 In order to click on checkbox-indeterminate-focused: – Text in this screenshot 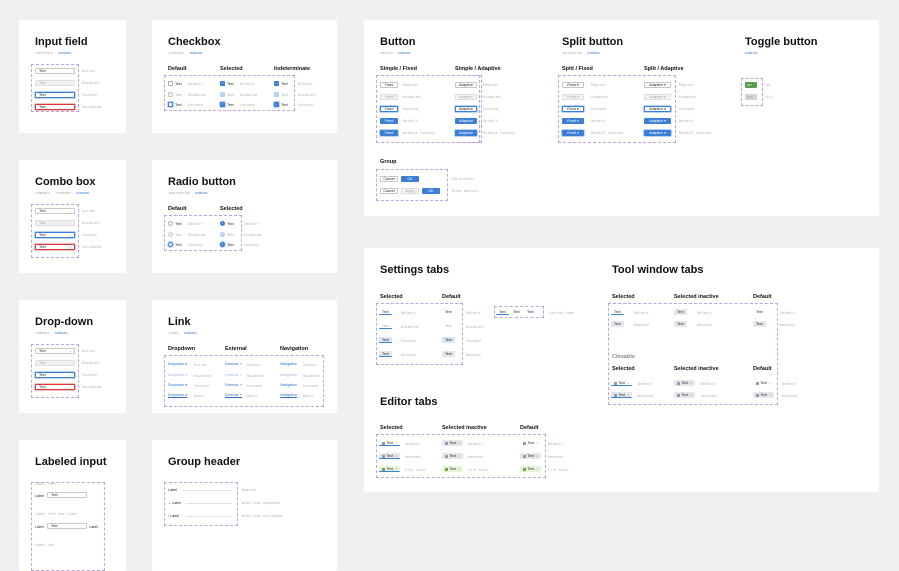, I will do `click(281, 104)`.